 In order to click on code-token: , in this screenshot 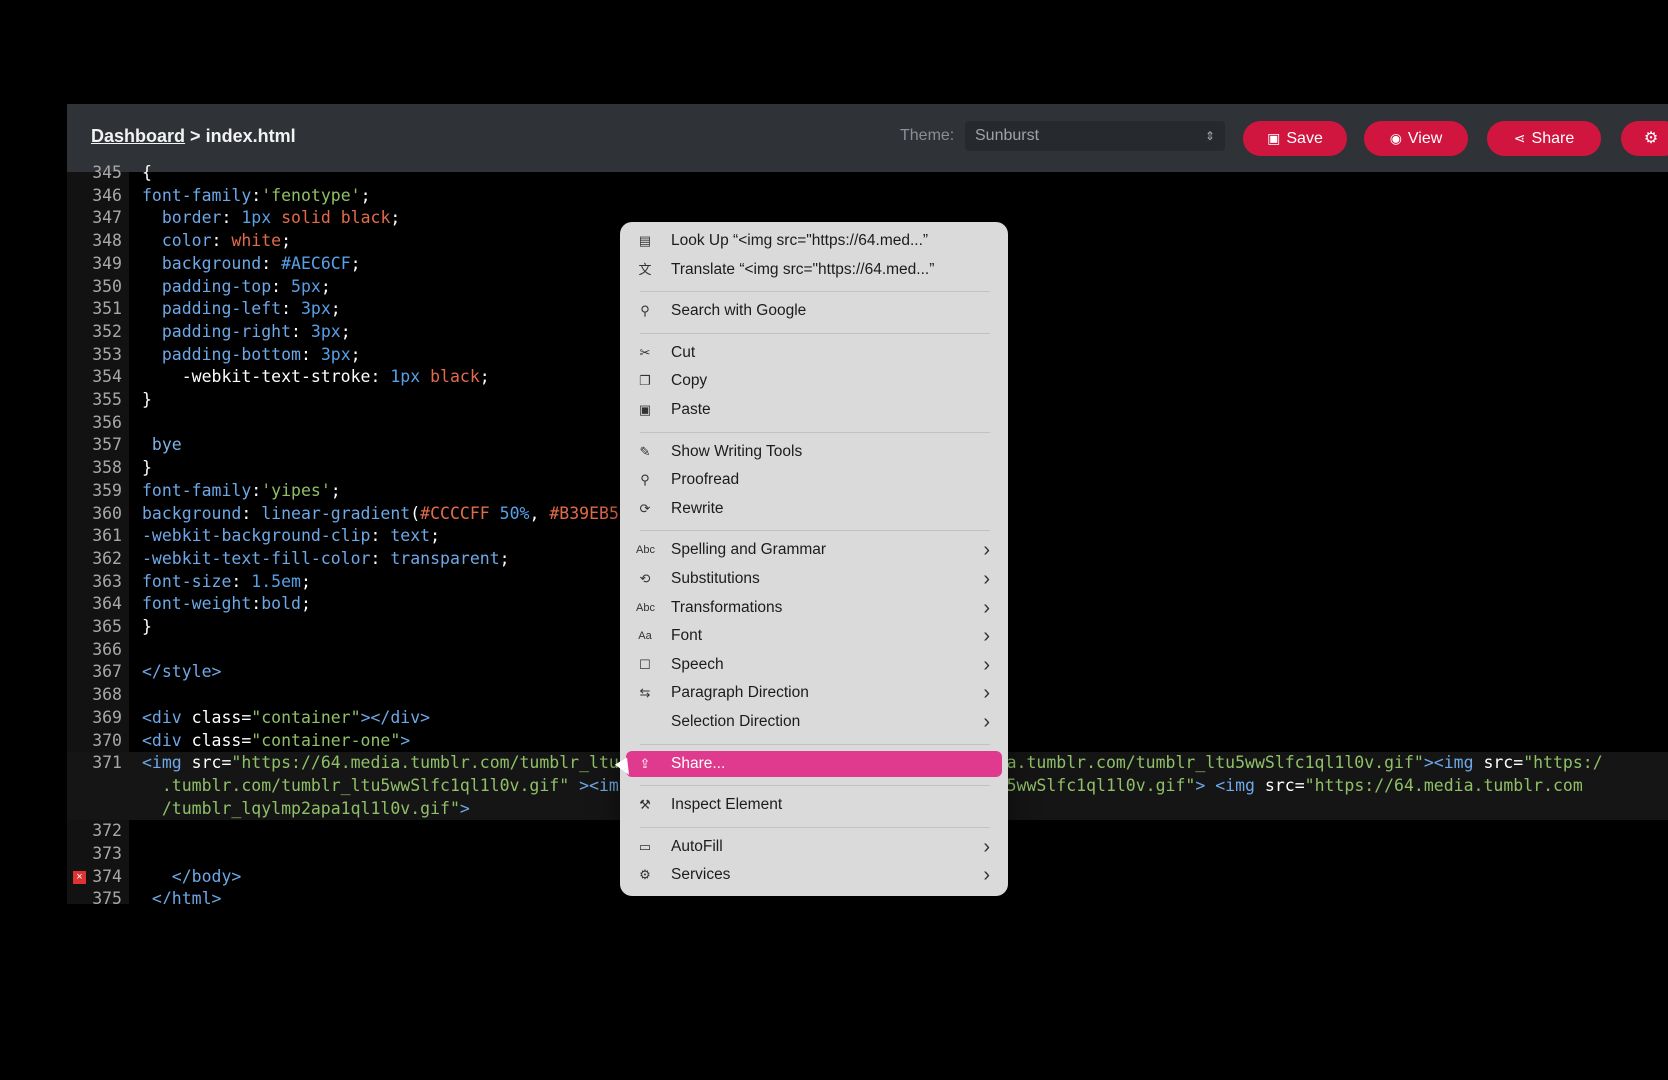, I will do `click(539, 513)`.